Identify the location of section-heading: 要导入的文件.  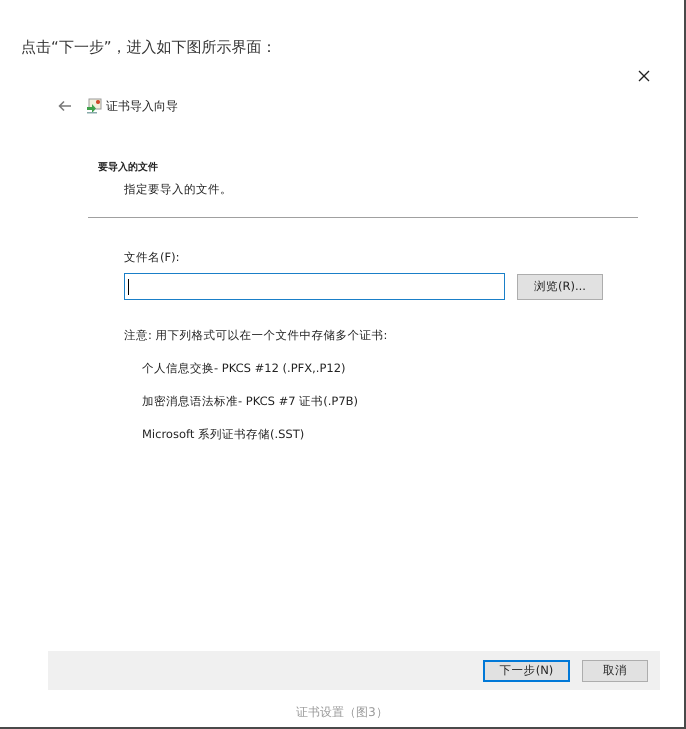
(128, 167).